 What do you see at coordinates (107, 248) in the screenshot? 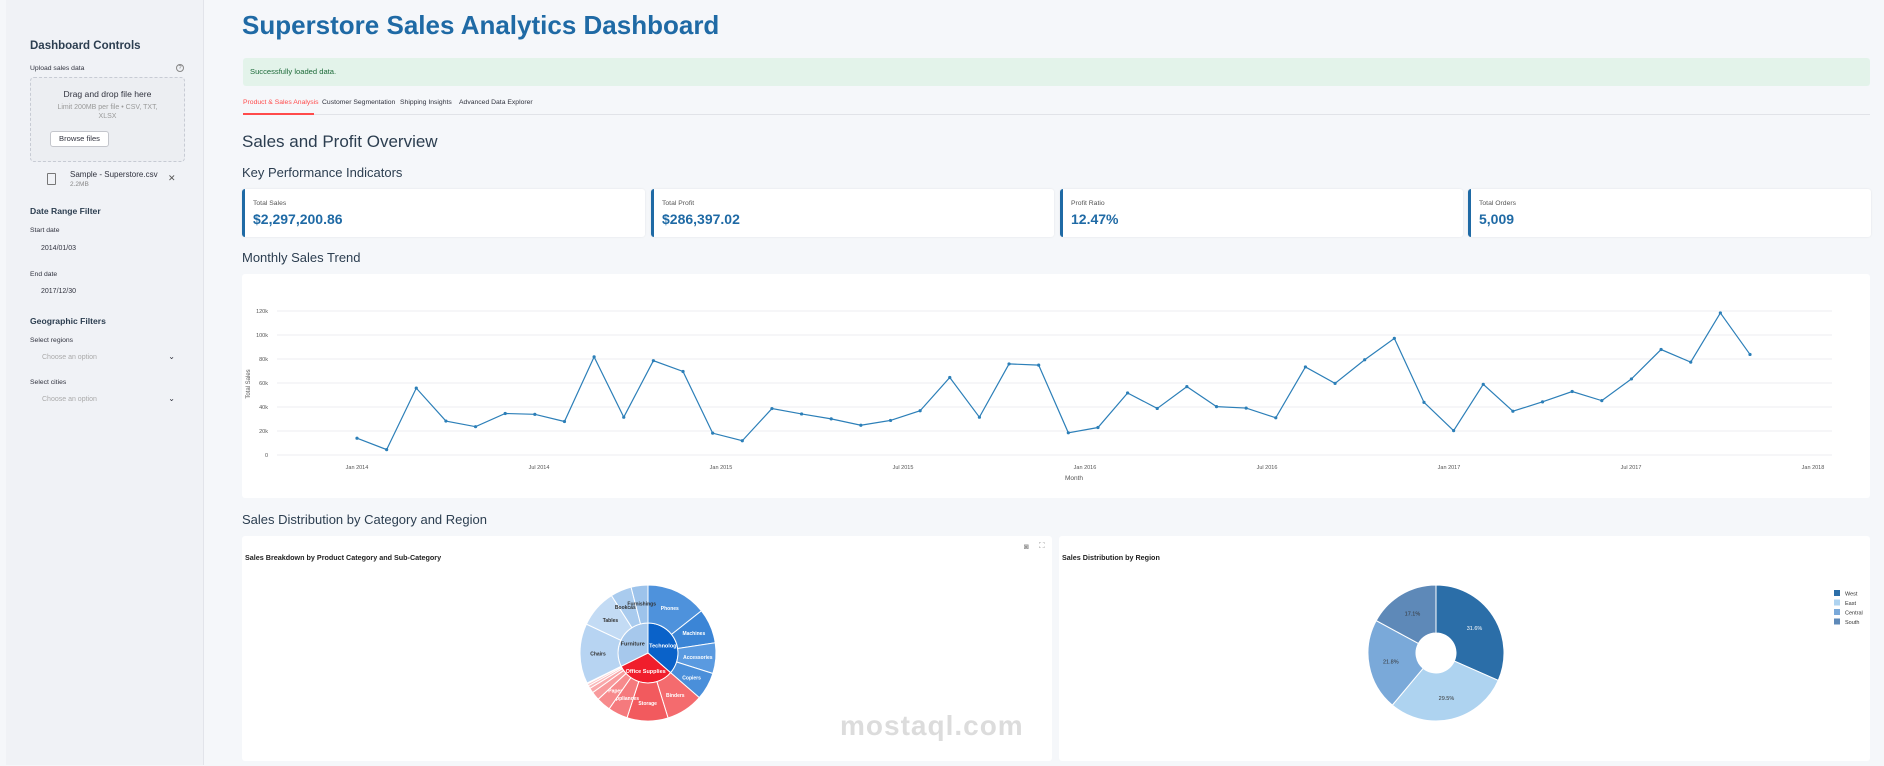
I see `start-date-input: 2014/01/03` at bounding box center [107, 248].